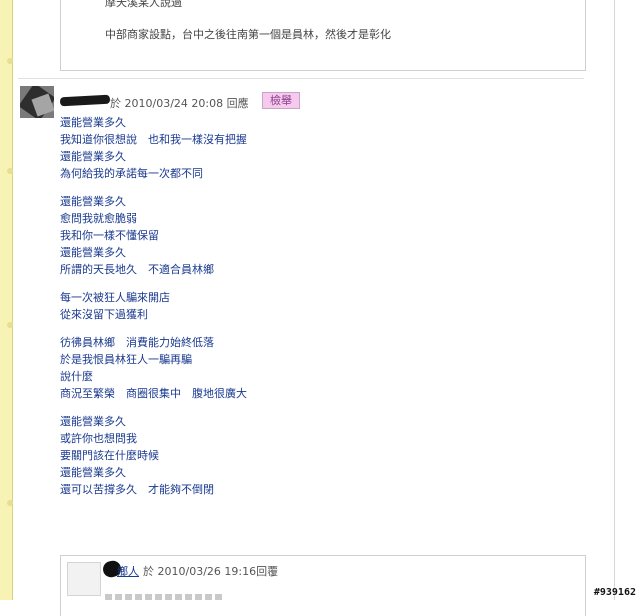  Describe the element at coordinates (137, 489) in the screenshot. I see `post-line: 還可以苦撐多久 才能夠不倒閉` at that location.